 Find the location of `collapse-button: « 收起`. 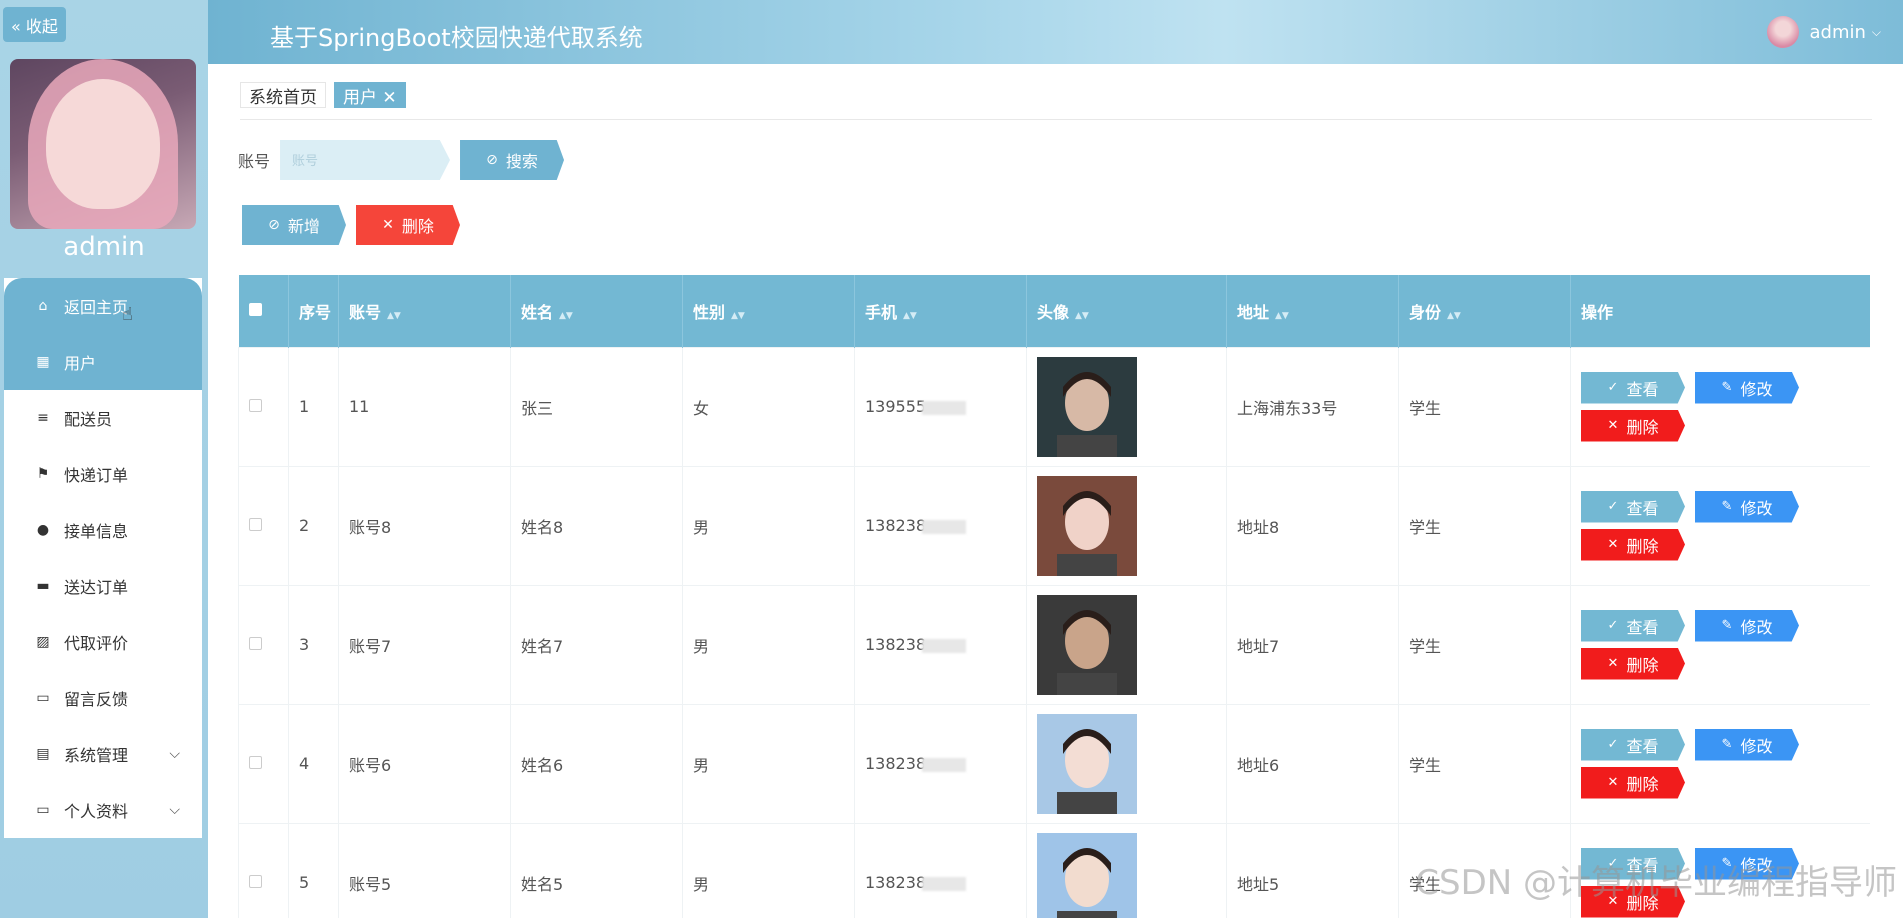

collapse-button: « 收起 is located at coordinates (34, 24).